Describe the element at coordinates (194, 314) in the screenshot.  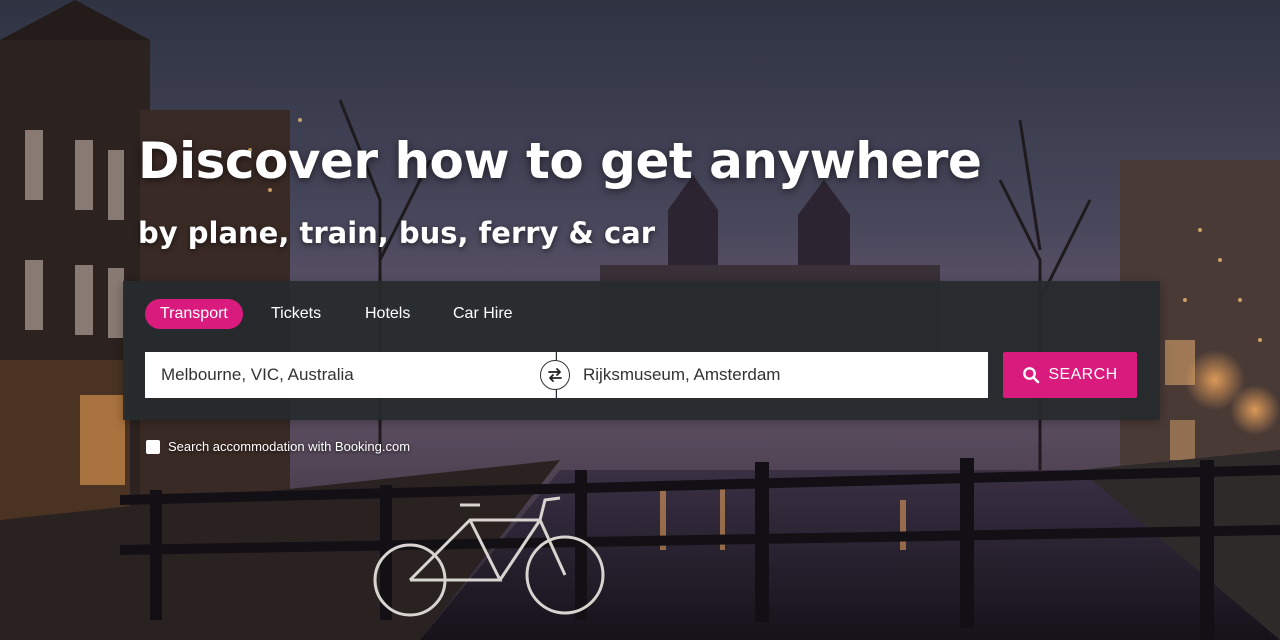
I see `tab-transport: Transport` at that location.